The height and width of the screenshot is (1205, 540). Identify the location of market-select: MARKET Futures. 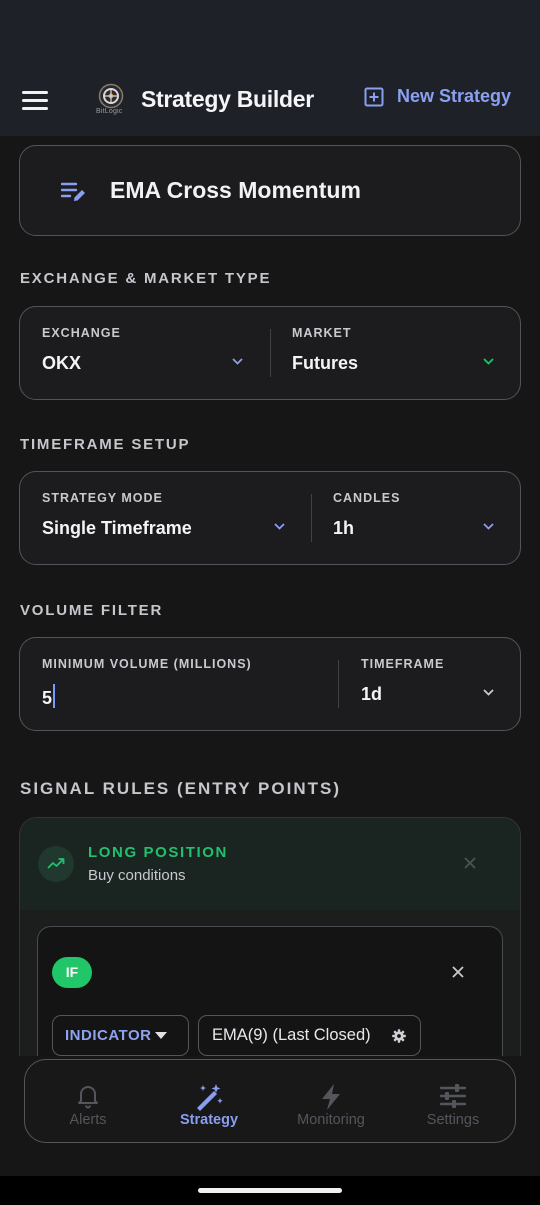
(396, 353).